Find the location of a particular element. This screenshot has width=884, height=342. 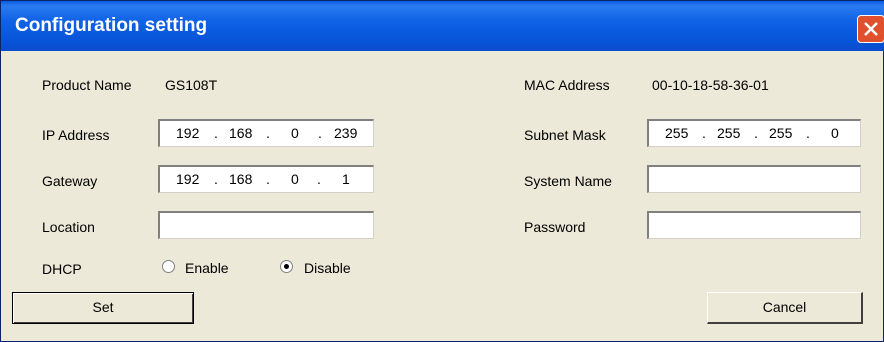

gateway-octet-4: 1 is located at coordinates (346, 179).